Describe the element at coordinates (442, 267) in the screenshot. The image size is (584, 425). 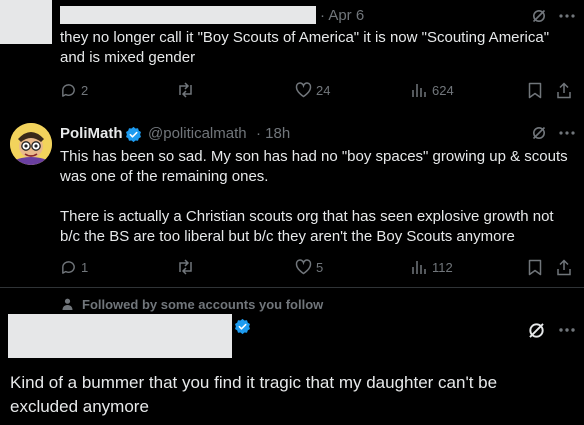
I see `view-count: 112` at that location.